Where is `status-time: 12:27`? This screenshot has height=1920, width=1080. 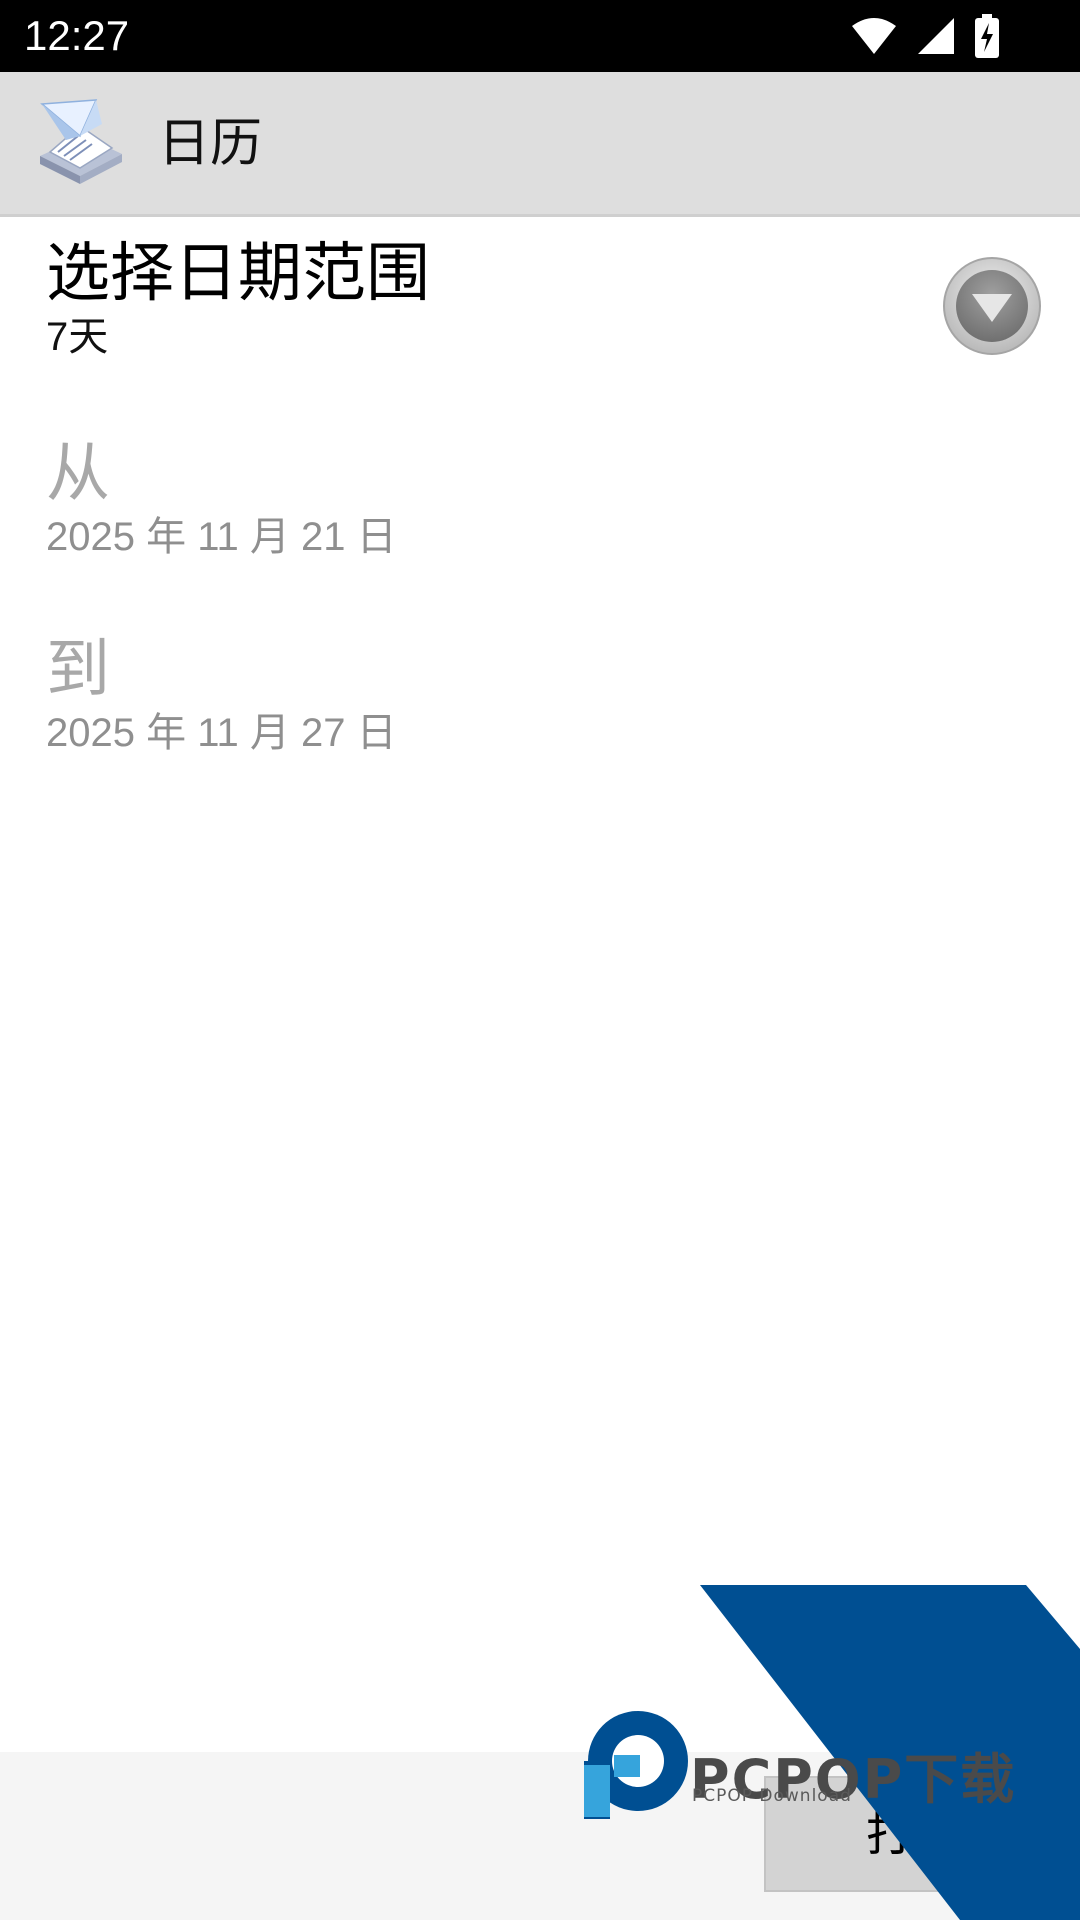 status-time: 12:27 is located at coordinates (77, 35).